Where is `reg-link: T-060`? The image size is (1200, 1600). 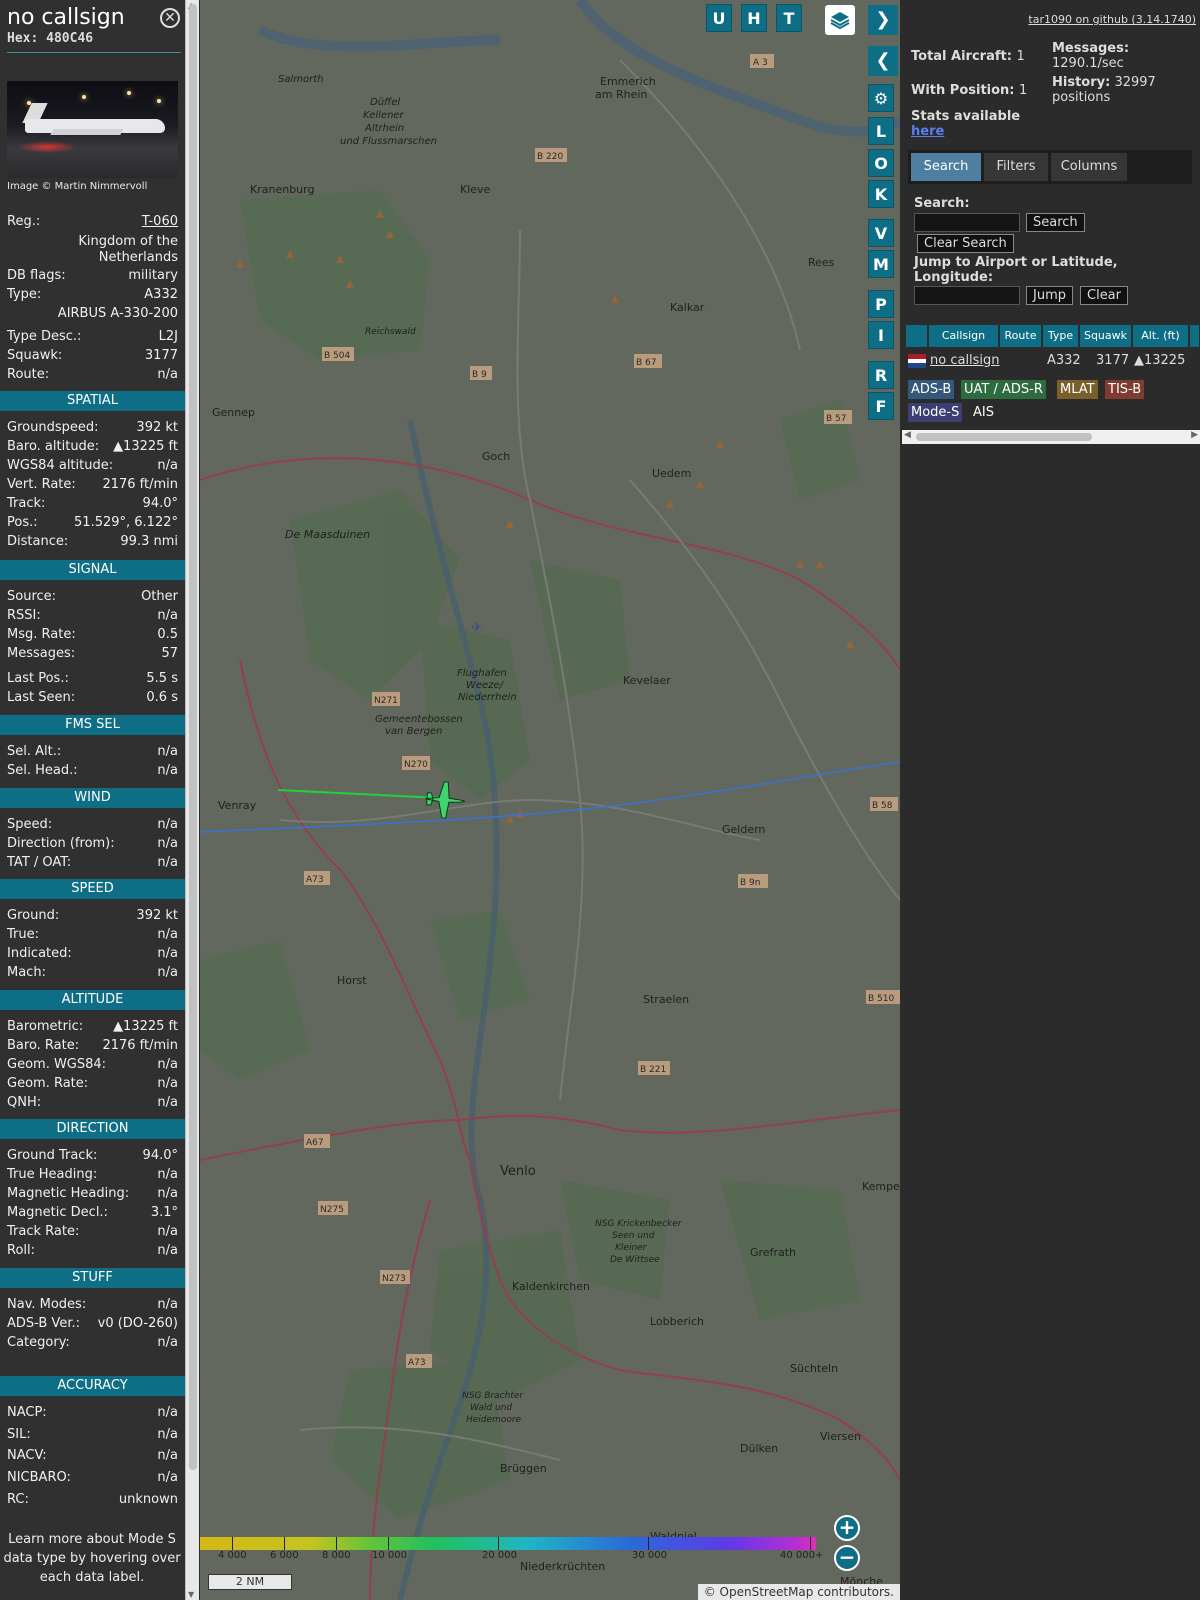 reg-link: T-060 is located at coordinates (160, 221).